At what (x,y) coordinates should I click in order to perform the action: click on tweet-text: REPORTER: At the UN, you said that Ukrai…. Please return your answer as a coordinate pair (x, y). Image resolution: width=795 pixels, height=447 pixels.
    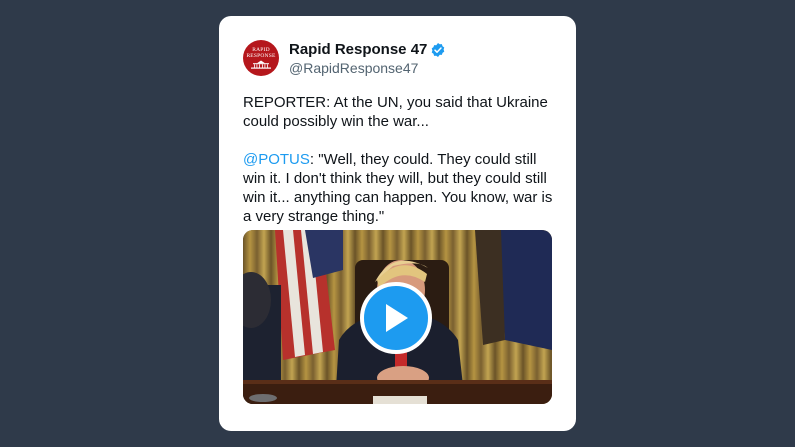
    Looking at the image, I should click on (399, 159).